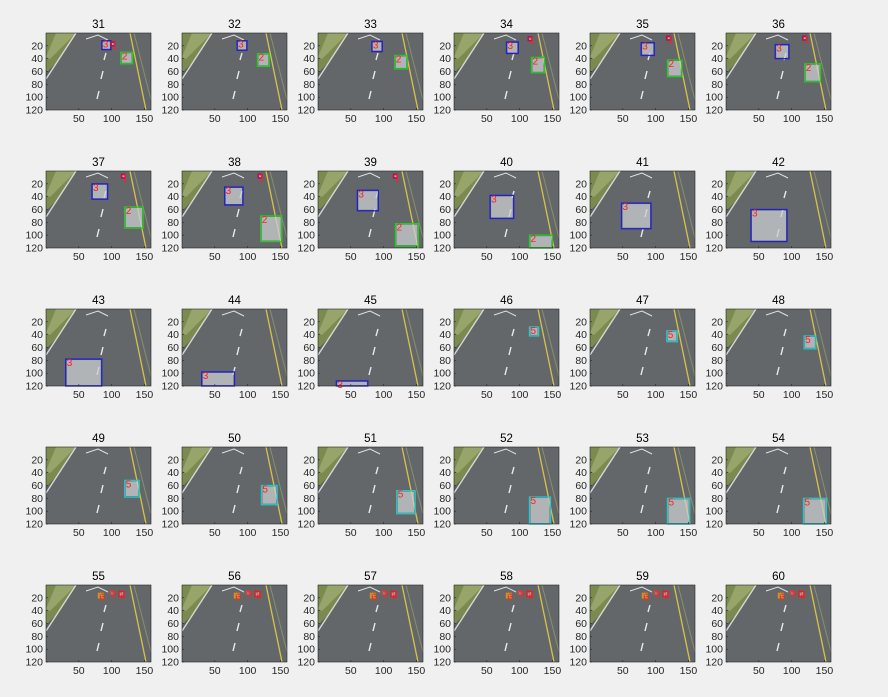  What do you see at coordinates (671, 335) in the screenshot?
I see `bbox-label: 5` at bounding box center [671, 335].